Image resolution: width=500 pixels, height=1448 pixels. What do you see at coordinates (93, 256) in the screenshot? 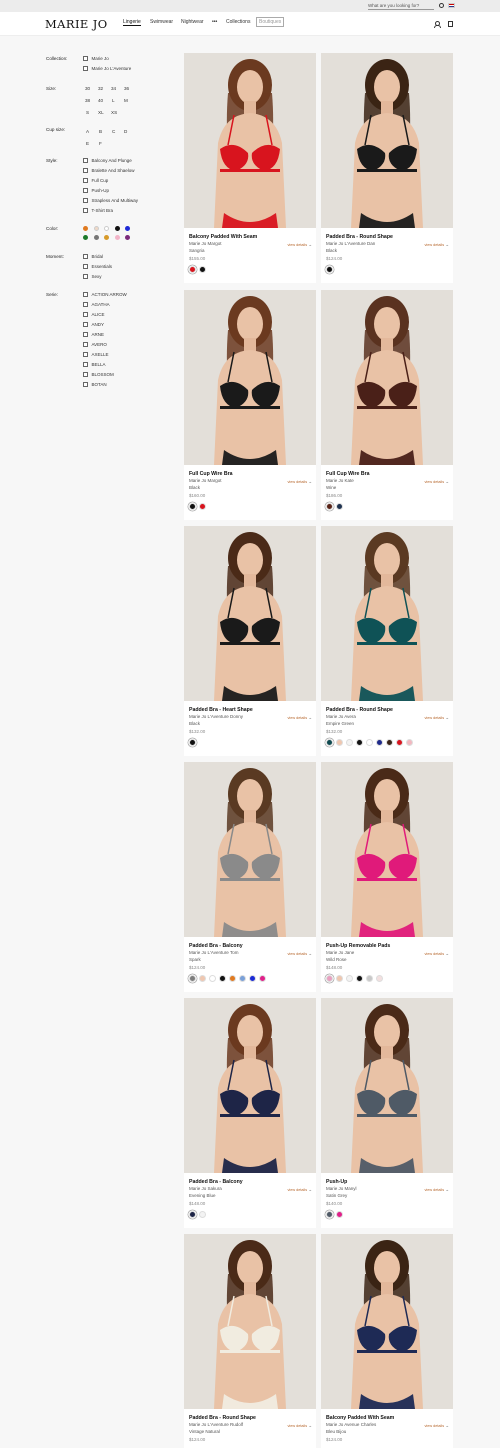
I see `filter-option: Bridal` at bounding box center [93, 256].